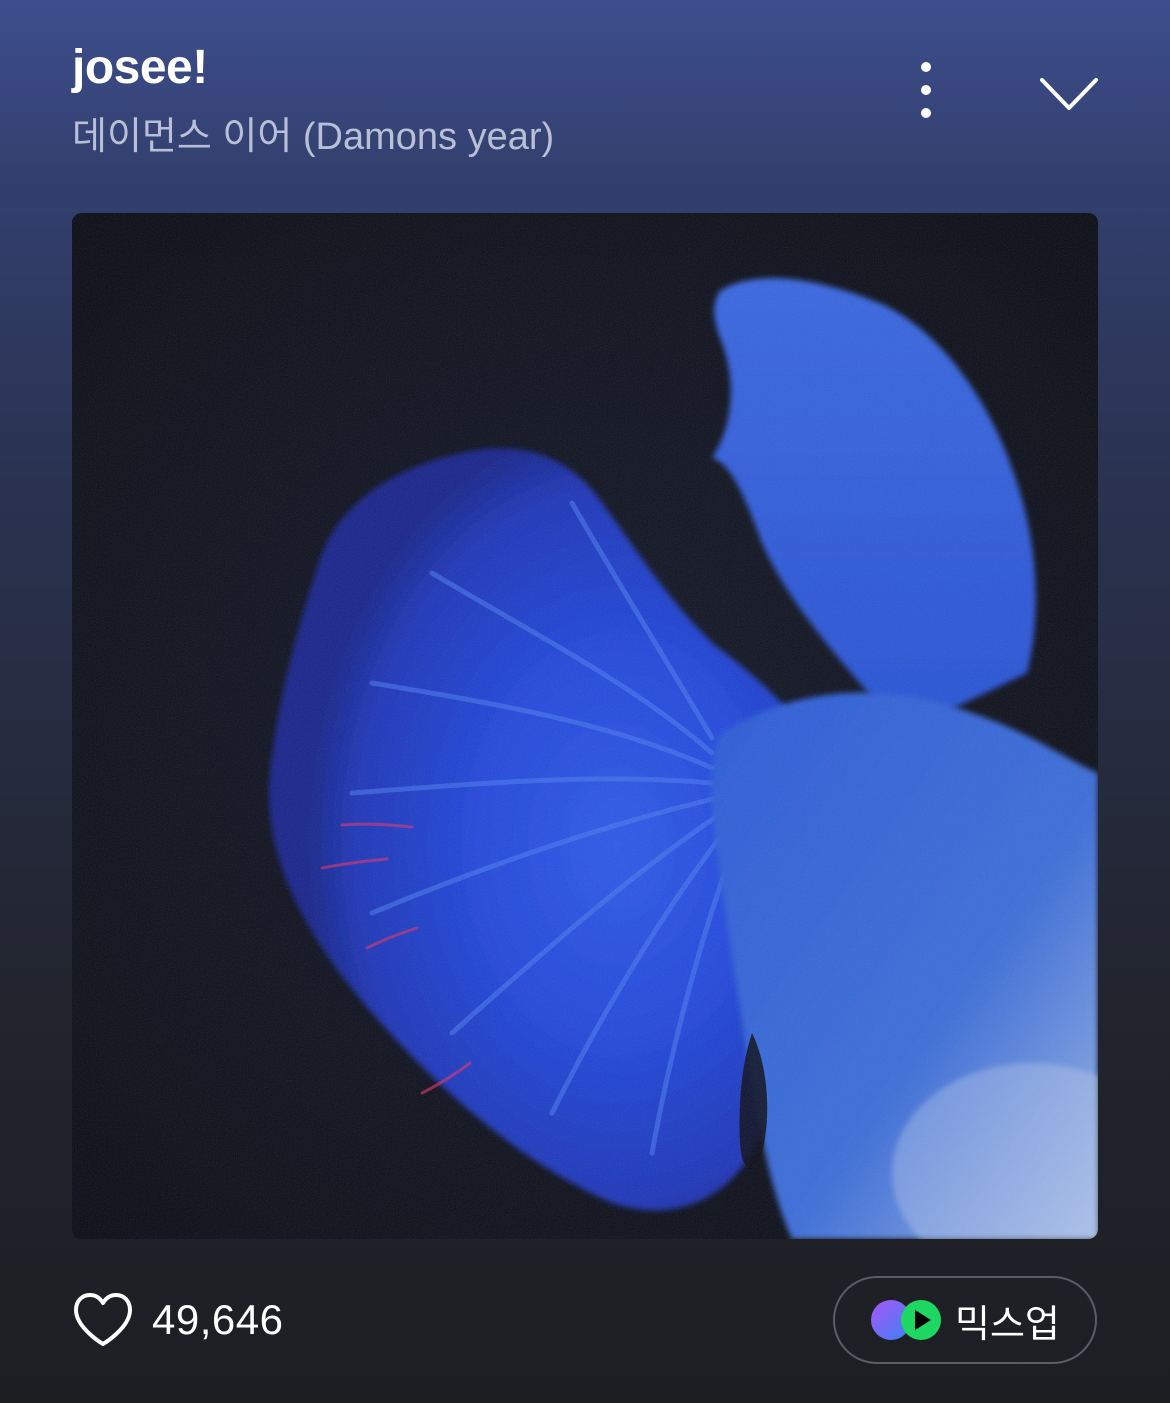 This screenshot has height=1403, width=1170. I want to click on mixup-label: 믹스업, so click(1007, 1324).